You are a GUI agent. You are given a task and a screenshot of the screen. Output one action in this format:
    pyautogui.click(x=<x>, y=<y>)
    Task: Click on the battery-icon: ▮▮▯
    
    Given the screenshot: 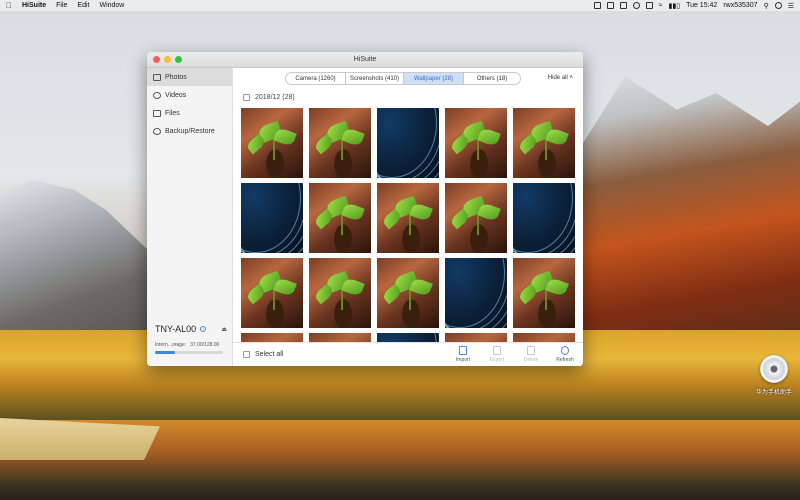 What is the action you would take?
    pyautogui.click(x=675, y=6)
    